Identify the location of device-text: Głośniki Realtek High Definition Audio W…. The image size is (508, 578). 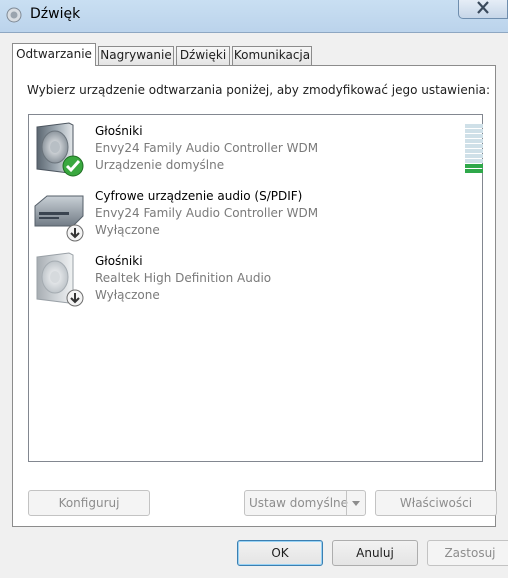
(183, 278).